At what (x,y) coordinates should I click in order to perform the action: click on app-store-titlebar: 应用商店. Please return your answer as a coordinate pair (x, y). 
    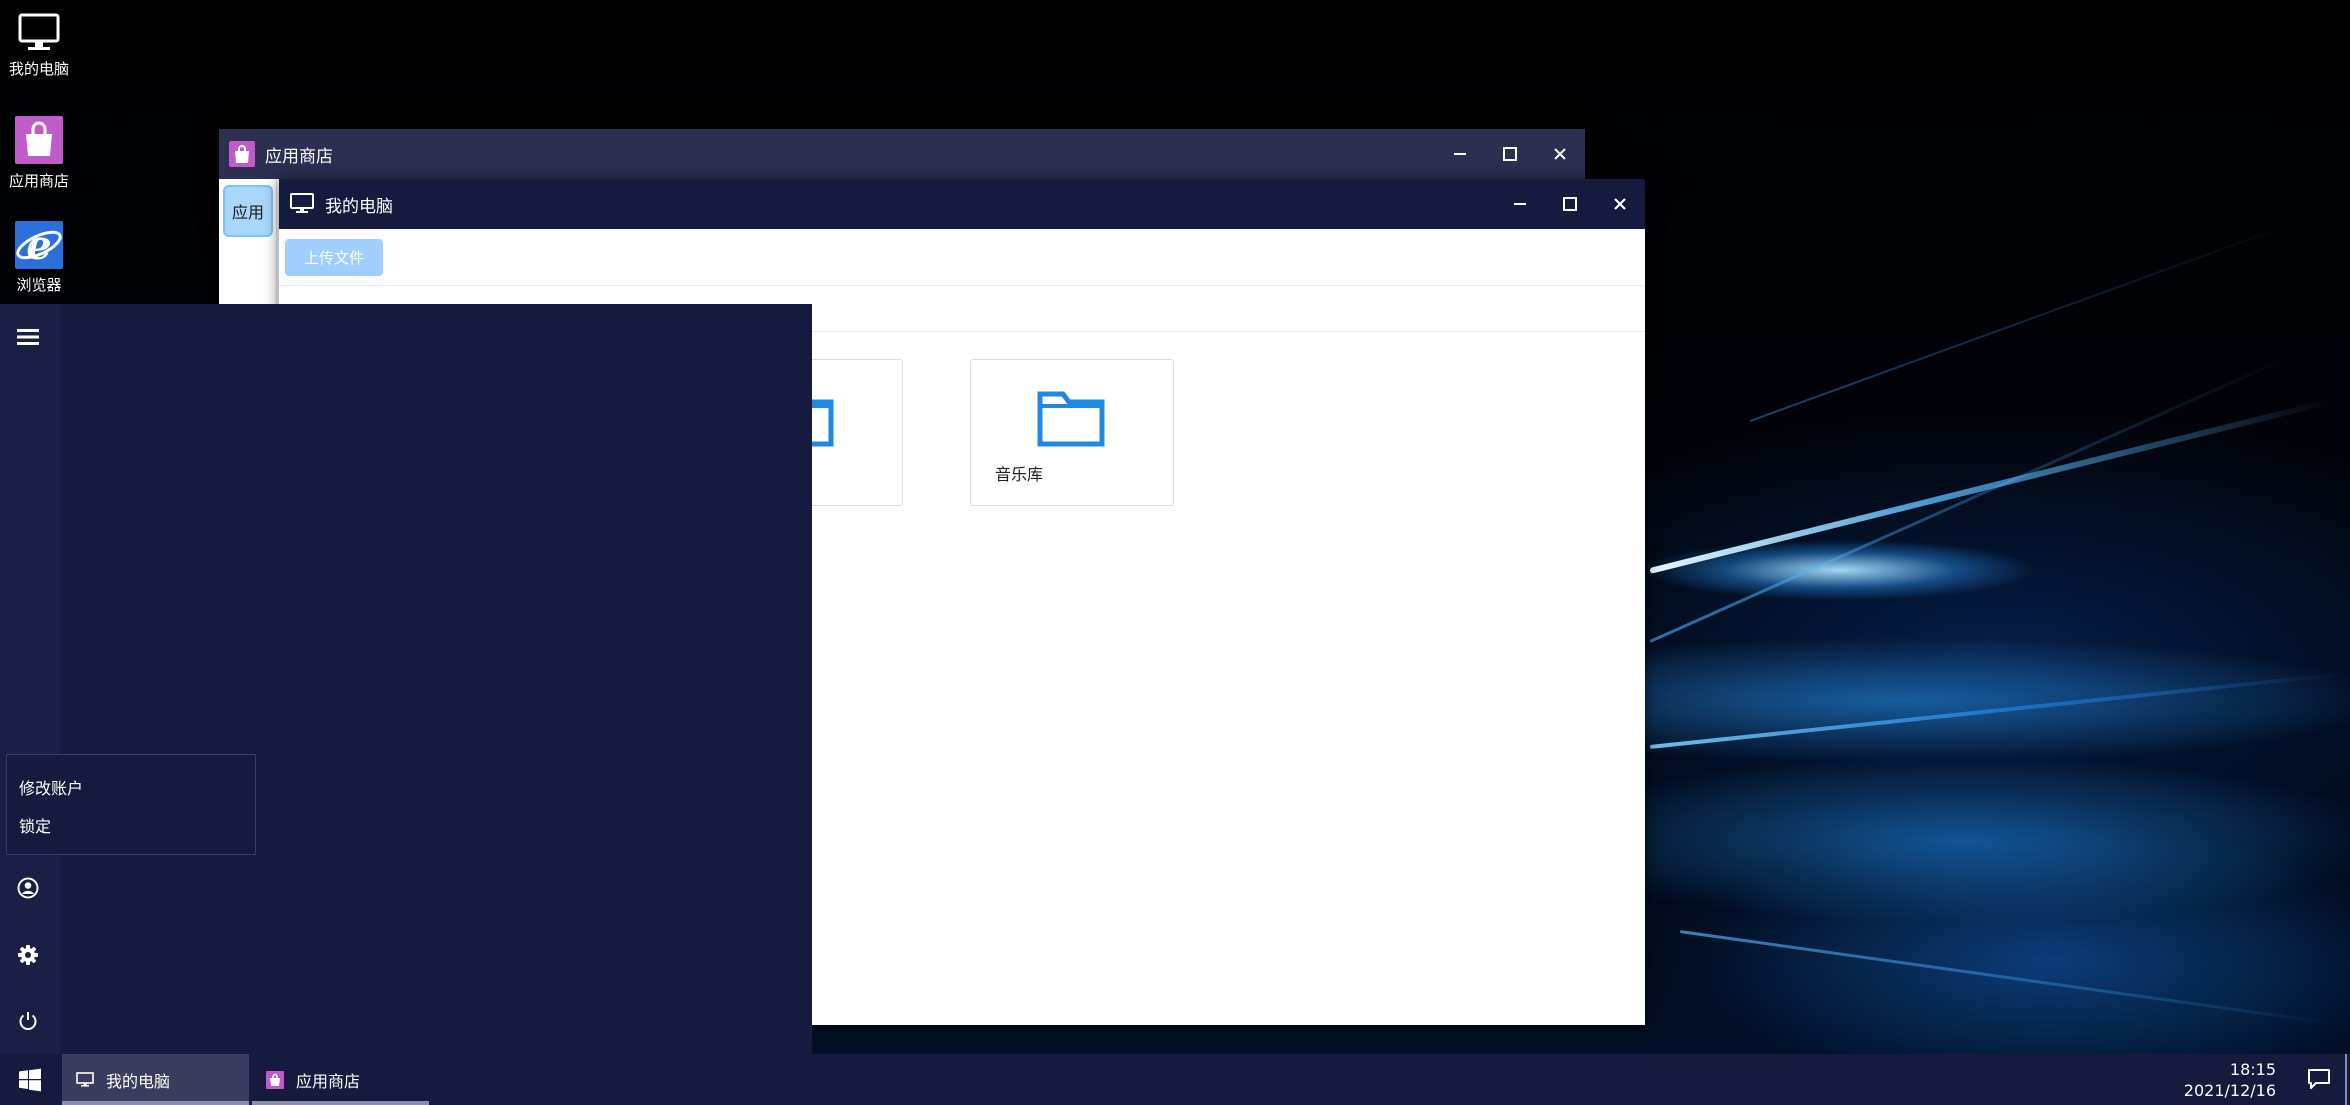
    Looking at the image, I should click on (902, 154).